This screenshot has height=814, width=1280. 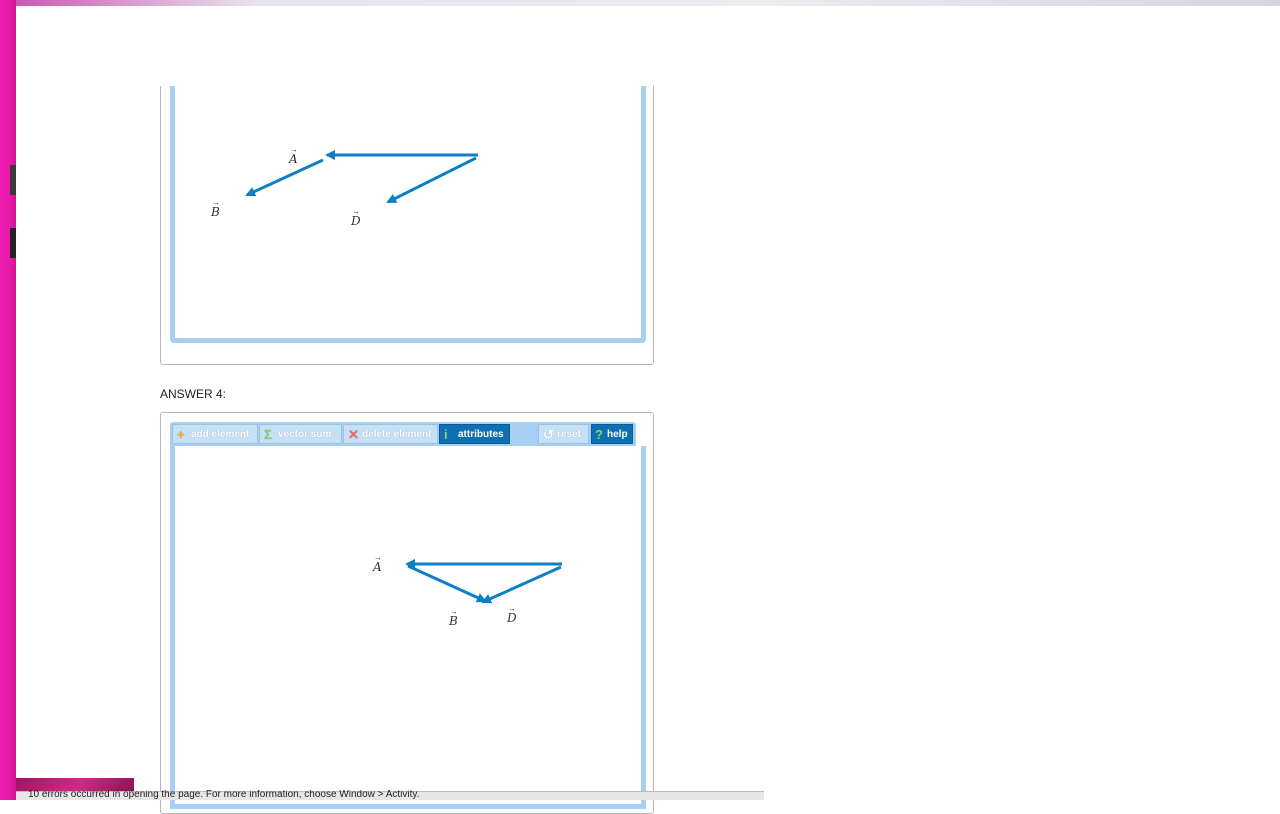 What do you see at coordinates (569, 434) in the screenshot?
I see `reset-label: reset` at bounding box center [569, 434].